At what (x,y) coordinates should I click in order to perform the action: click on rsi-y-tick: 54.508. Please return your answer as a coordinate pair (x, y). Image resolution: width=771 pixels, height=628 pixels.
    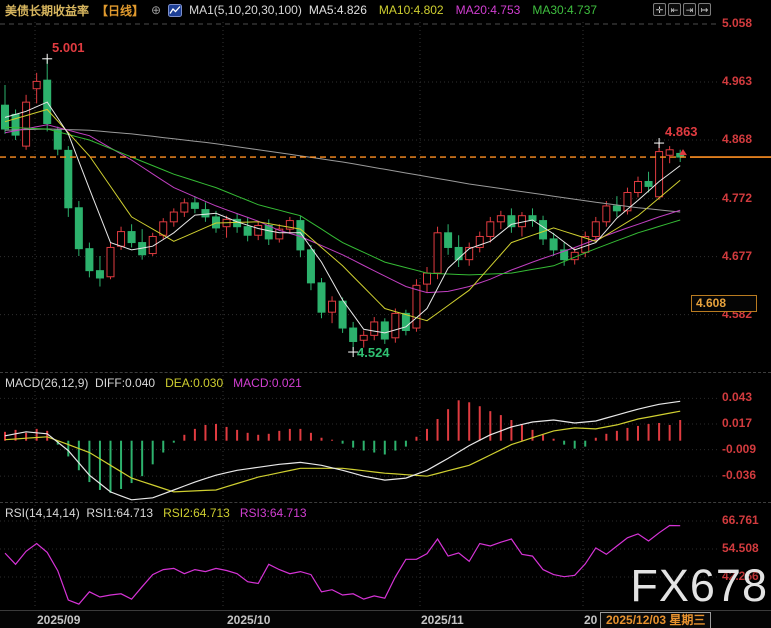
    Looking at the image, I should click on (740, 548).